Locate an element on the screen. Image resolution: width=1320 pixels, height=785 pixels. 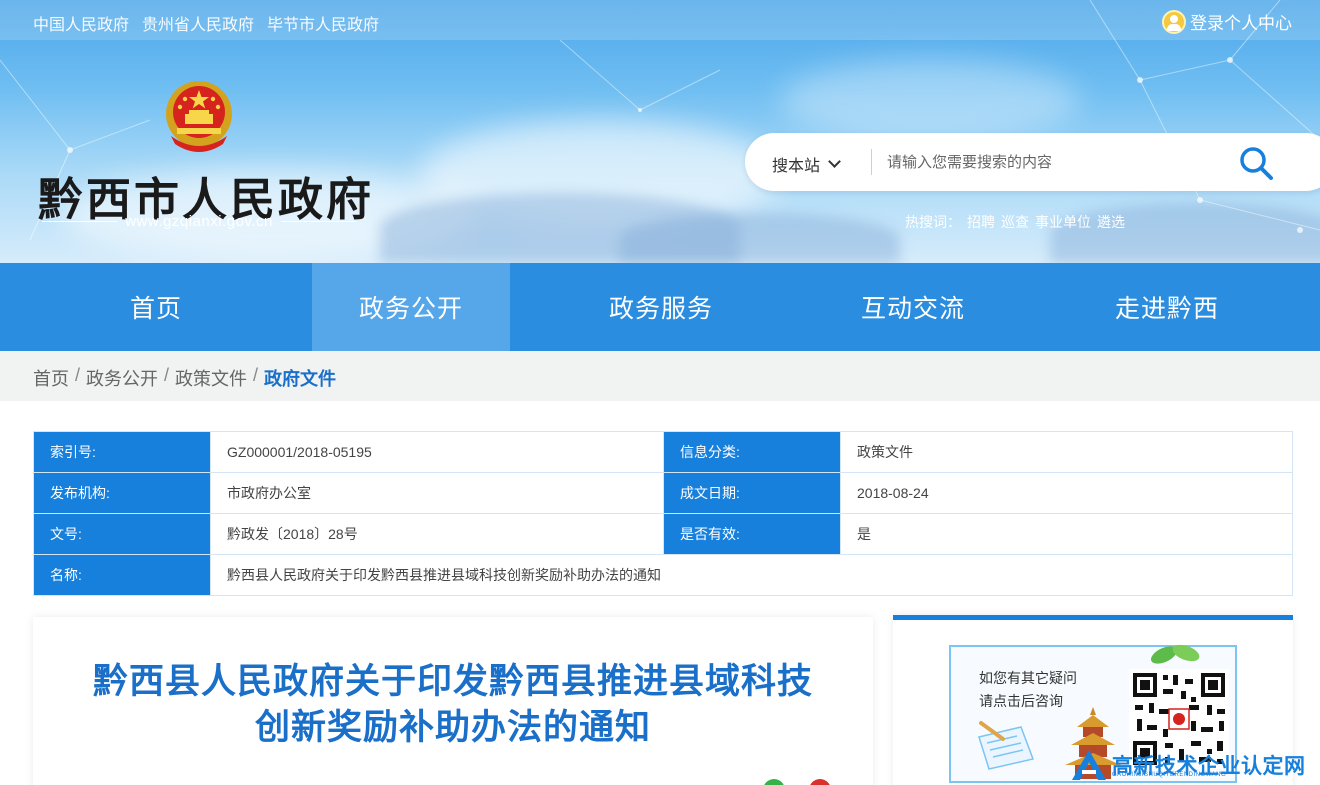
publisher-value: 市政府办公室 is located at coordinates (437, 493).